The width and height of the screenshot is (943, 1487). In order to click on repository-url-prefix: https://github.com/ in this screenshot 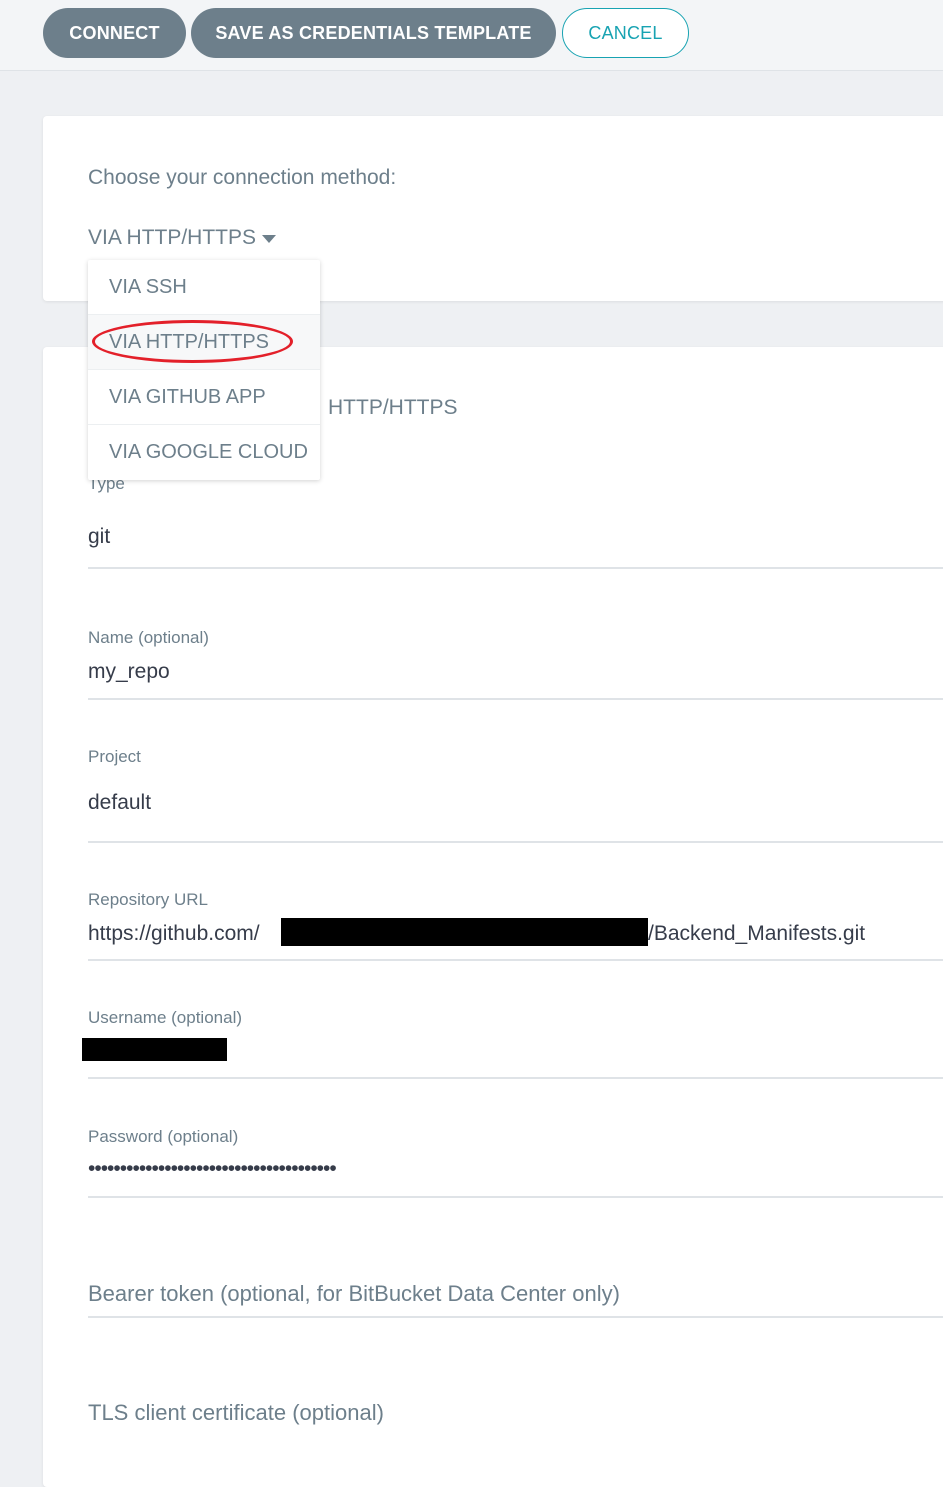, I will do `click(174, 933)`.